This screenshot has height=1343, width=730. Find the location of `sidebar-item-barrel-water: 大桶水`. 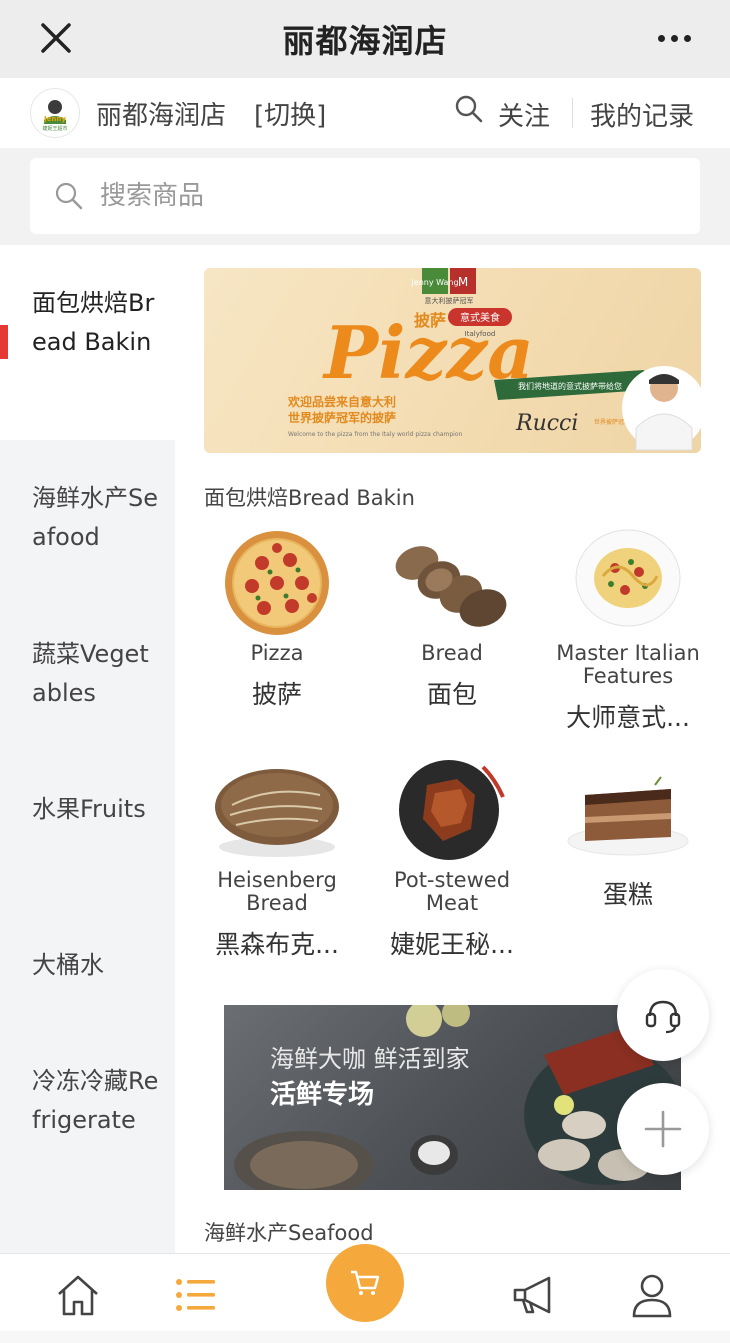

sidebar-item-barrel-water: 大桶水 is located at coordinates (87, 965).